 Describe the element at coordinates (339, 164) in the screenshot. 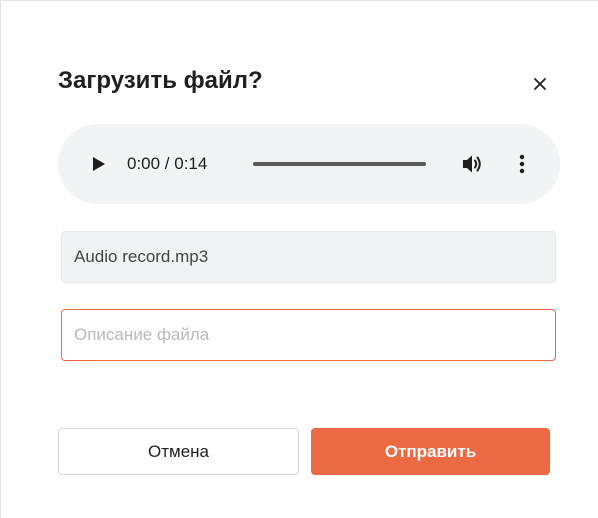

I see `progress-slider` at that location.